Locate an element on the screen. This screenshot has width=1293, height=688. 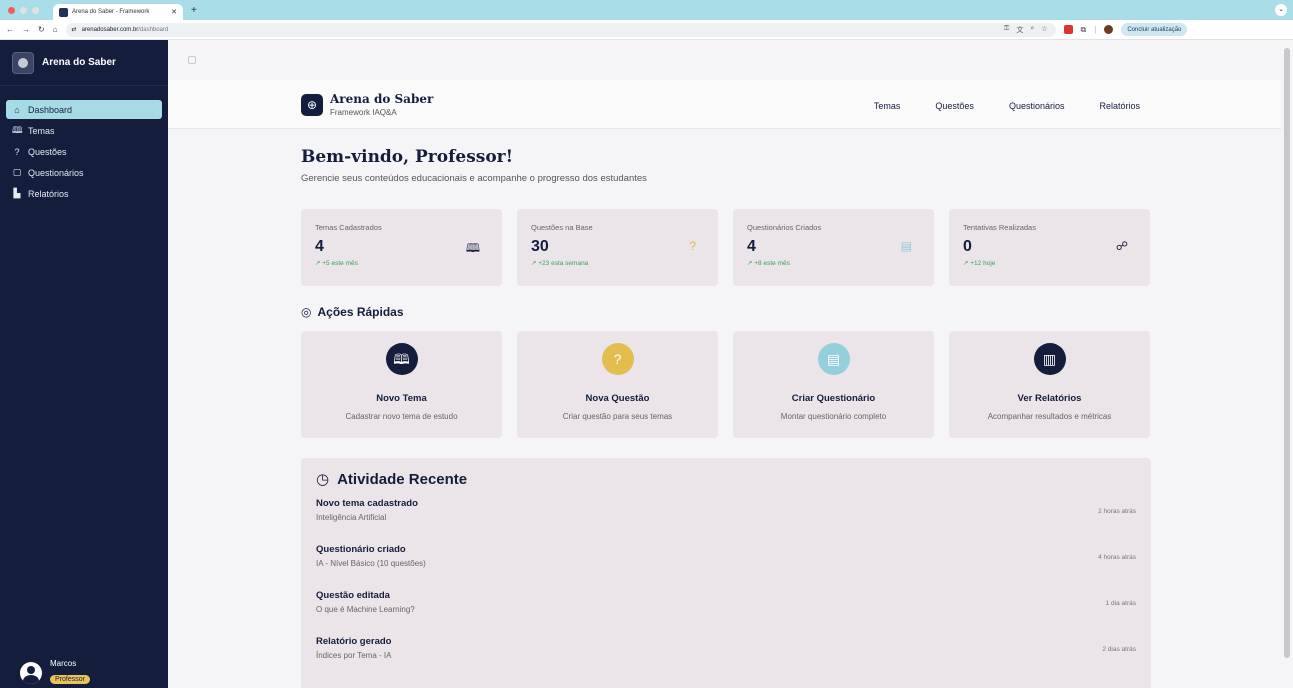
tab-close-icon: ✕ is located at coordinates (174, 12).